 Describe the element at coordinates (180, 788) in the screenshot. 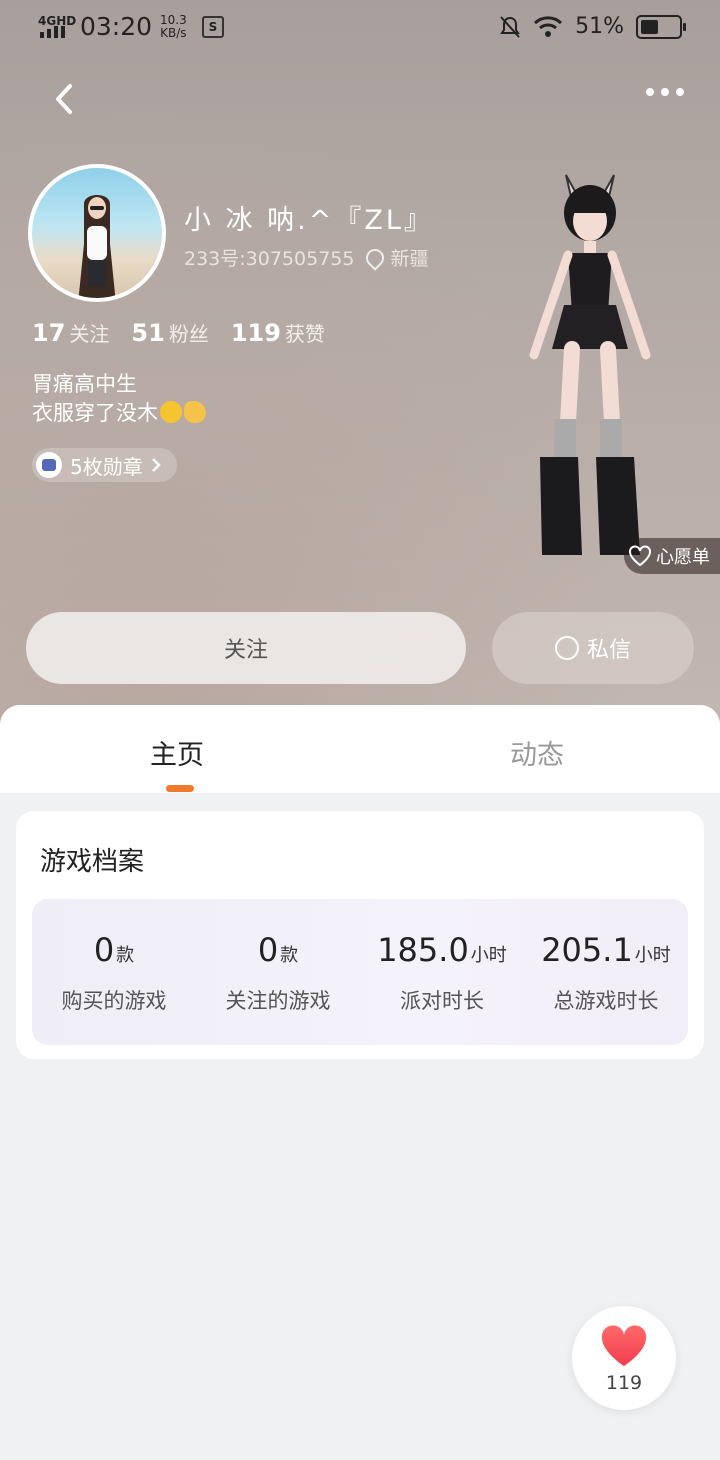

I see `active-tab-indicator` at that location.